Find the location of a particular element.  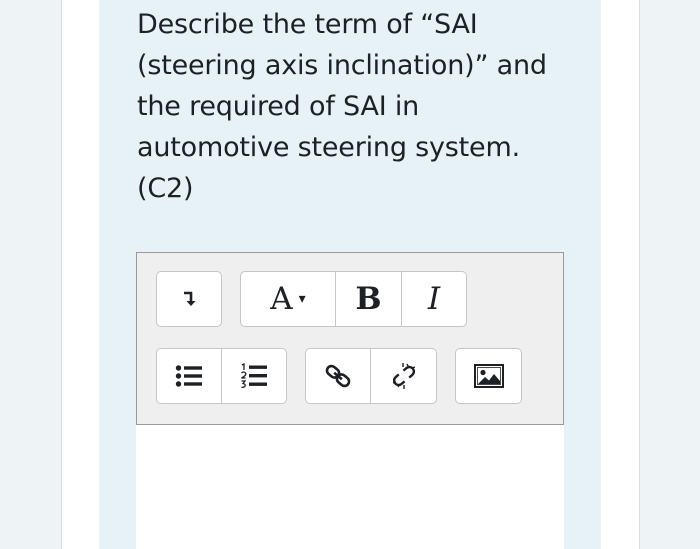

toolbar-group-links is located at coordinates (371, 376).